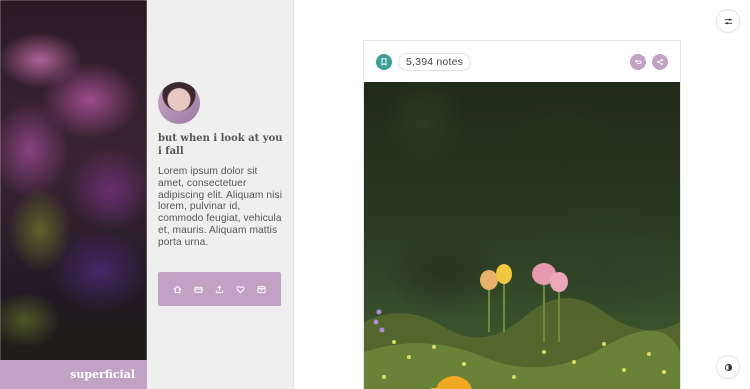 This screenshot has width=750, height=389. I want to click on site-caption: superficial, so click(73, 374).